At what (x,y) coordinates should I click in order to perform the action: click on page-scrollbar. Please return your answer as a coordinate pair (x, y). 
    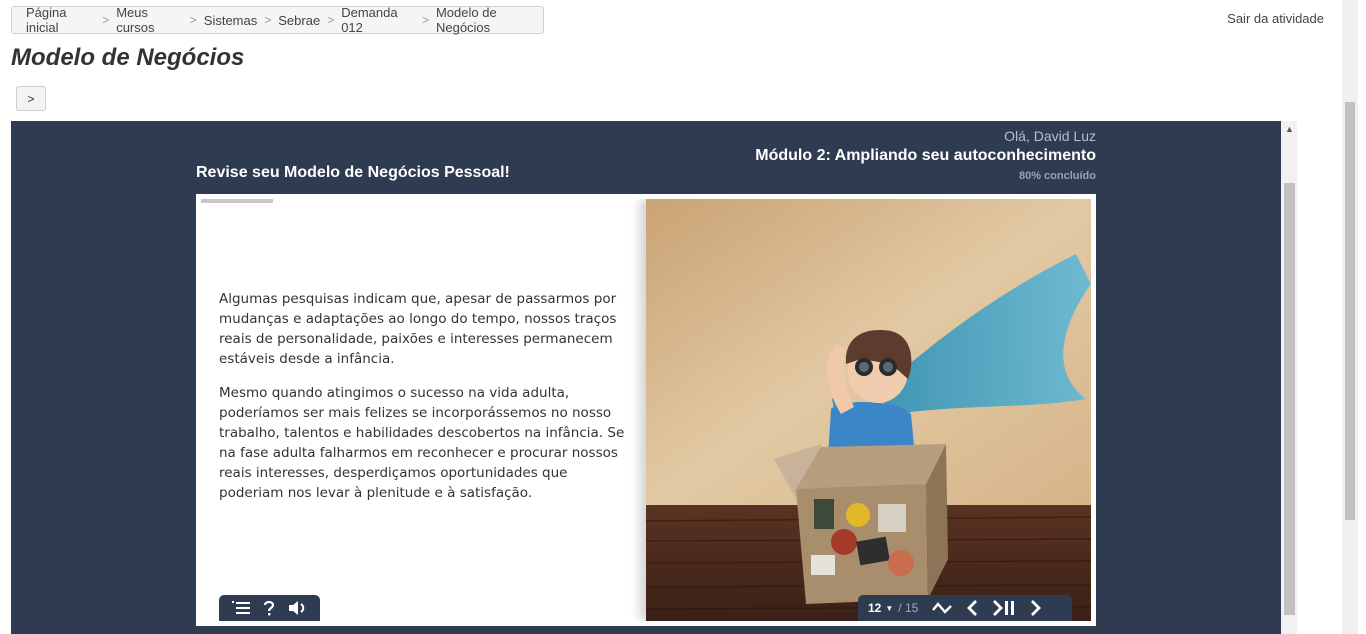
    Looking at the image, I should click on (1350, 317).